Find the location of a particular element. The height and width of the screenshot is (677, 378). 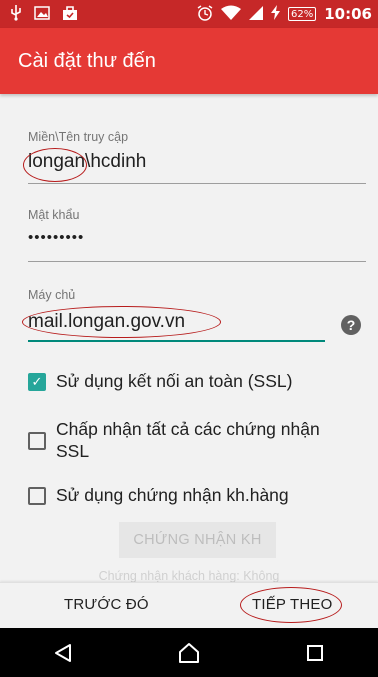

username-underline is located at coordinates (197, 183).